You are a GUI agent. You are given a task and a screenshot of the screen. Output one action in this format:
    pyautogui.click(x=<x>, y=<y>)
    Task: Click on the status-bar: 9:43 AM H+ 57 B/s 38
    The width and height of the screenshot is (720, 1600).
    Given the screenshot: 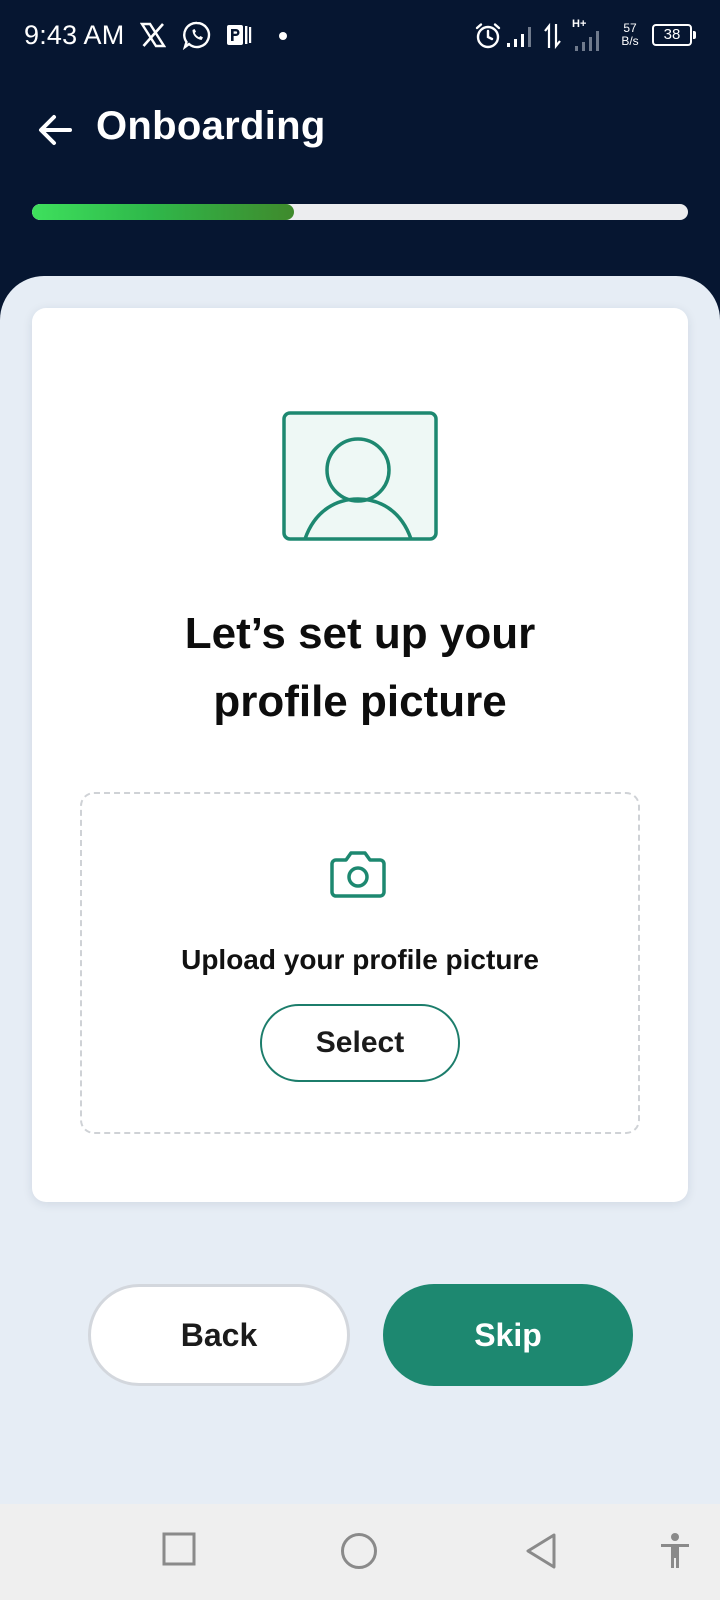 What is the action you would take?
    pyautogui.click(x=360, y=36)
    